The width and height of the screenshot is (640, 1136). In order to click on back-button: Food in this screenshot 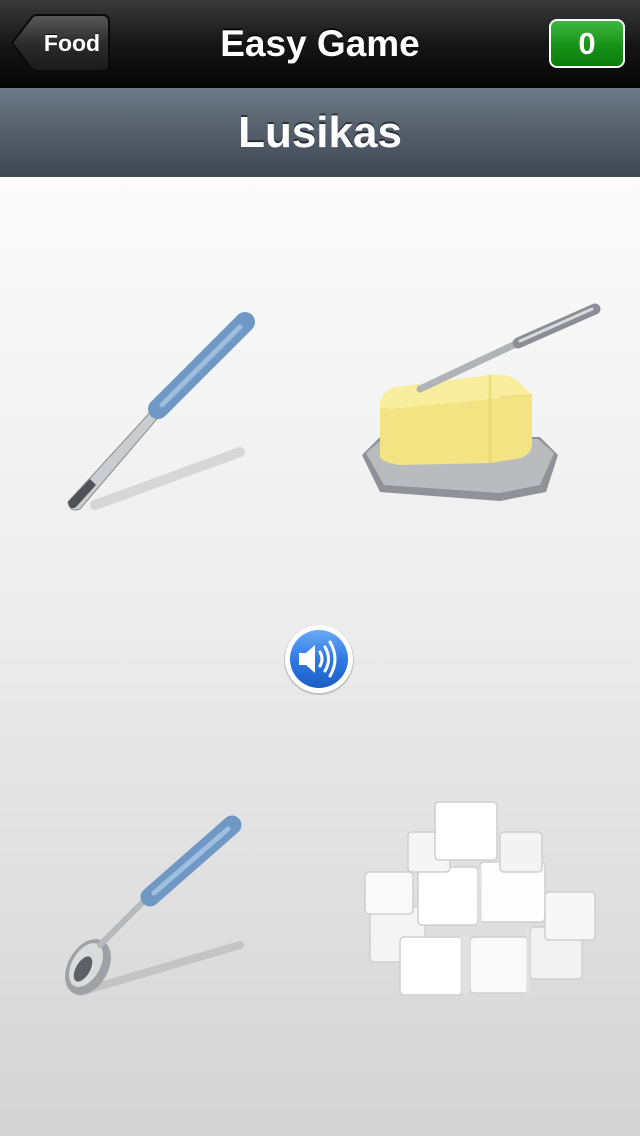, I will do `click(60, 43)`.